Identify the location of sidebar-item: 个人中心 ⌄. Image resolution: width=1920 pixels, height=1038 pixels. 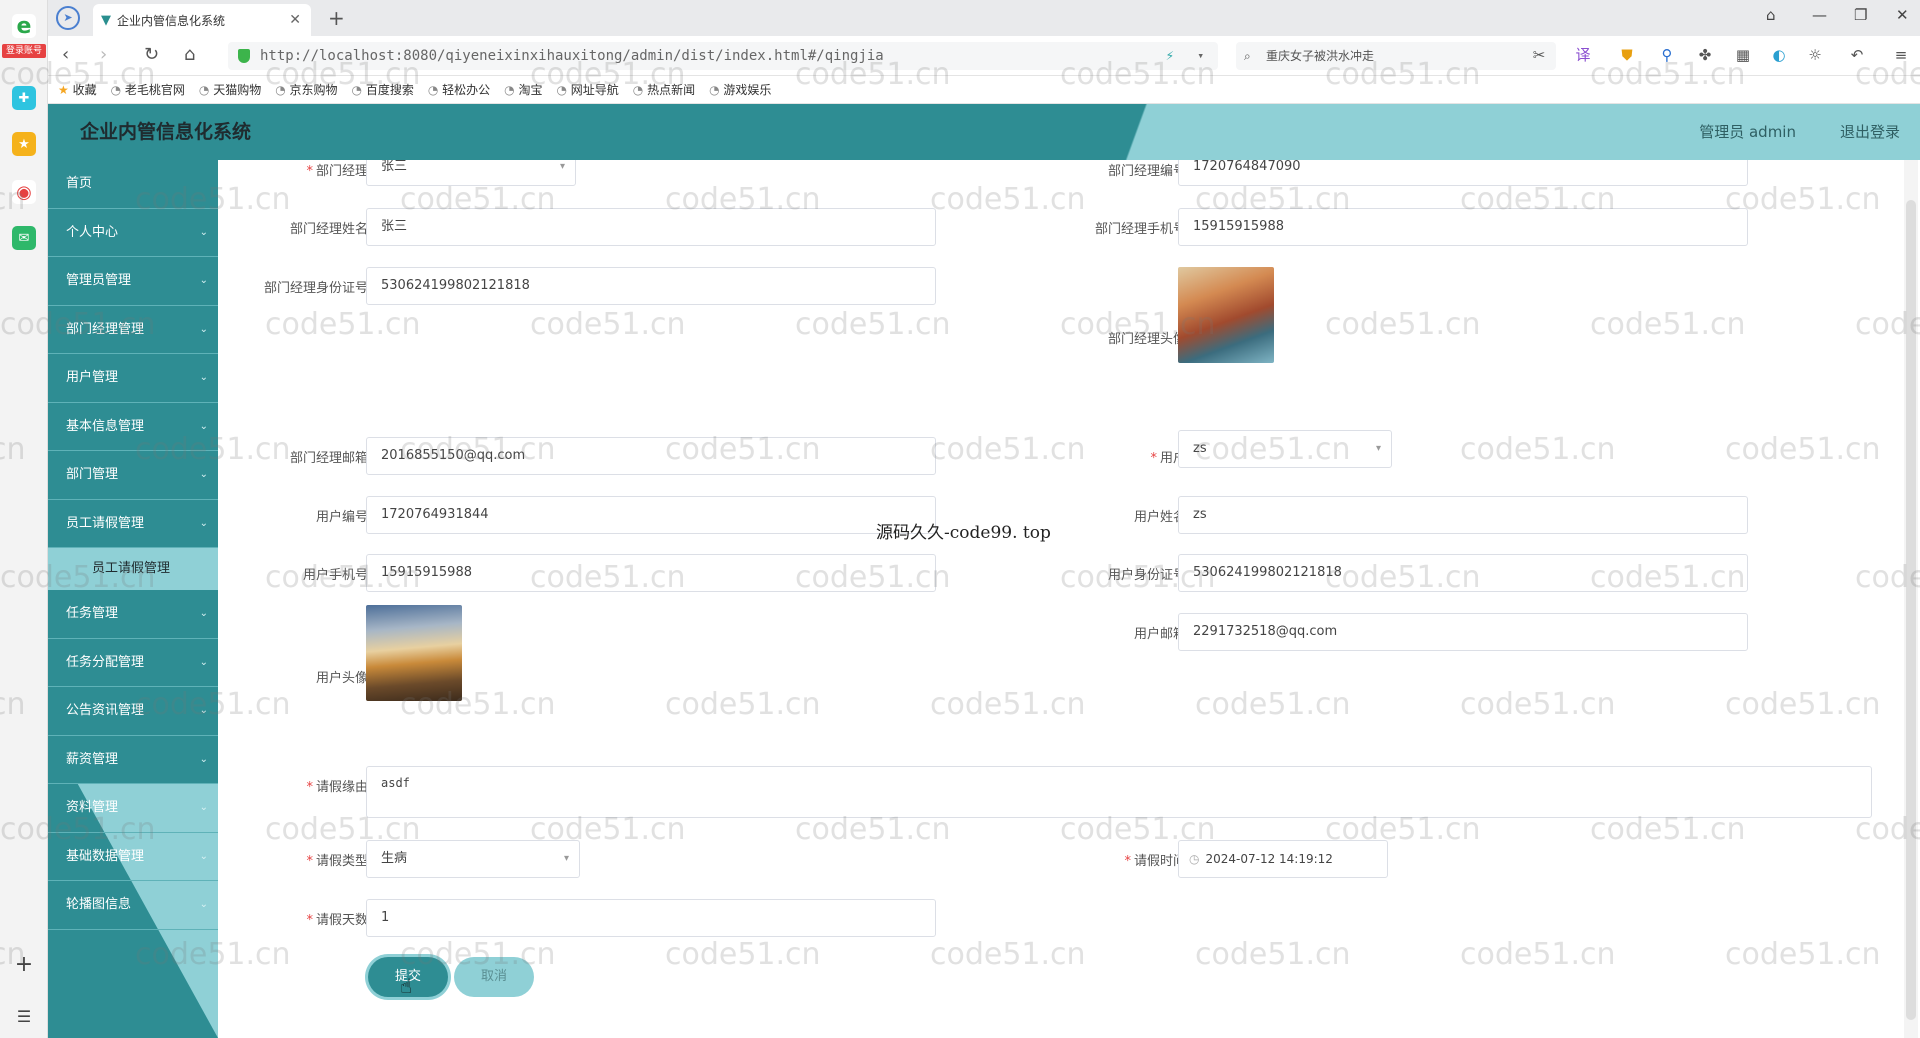
(133, 232).